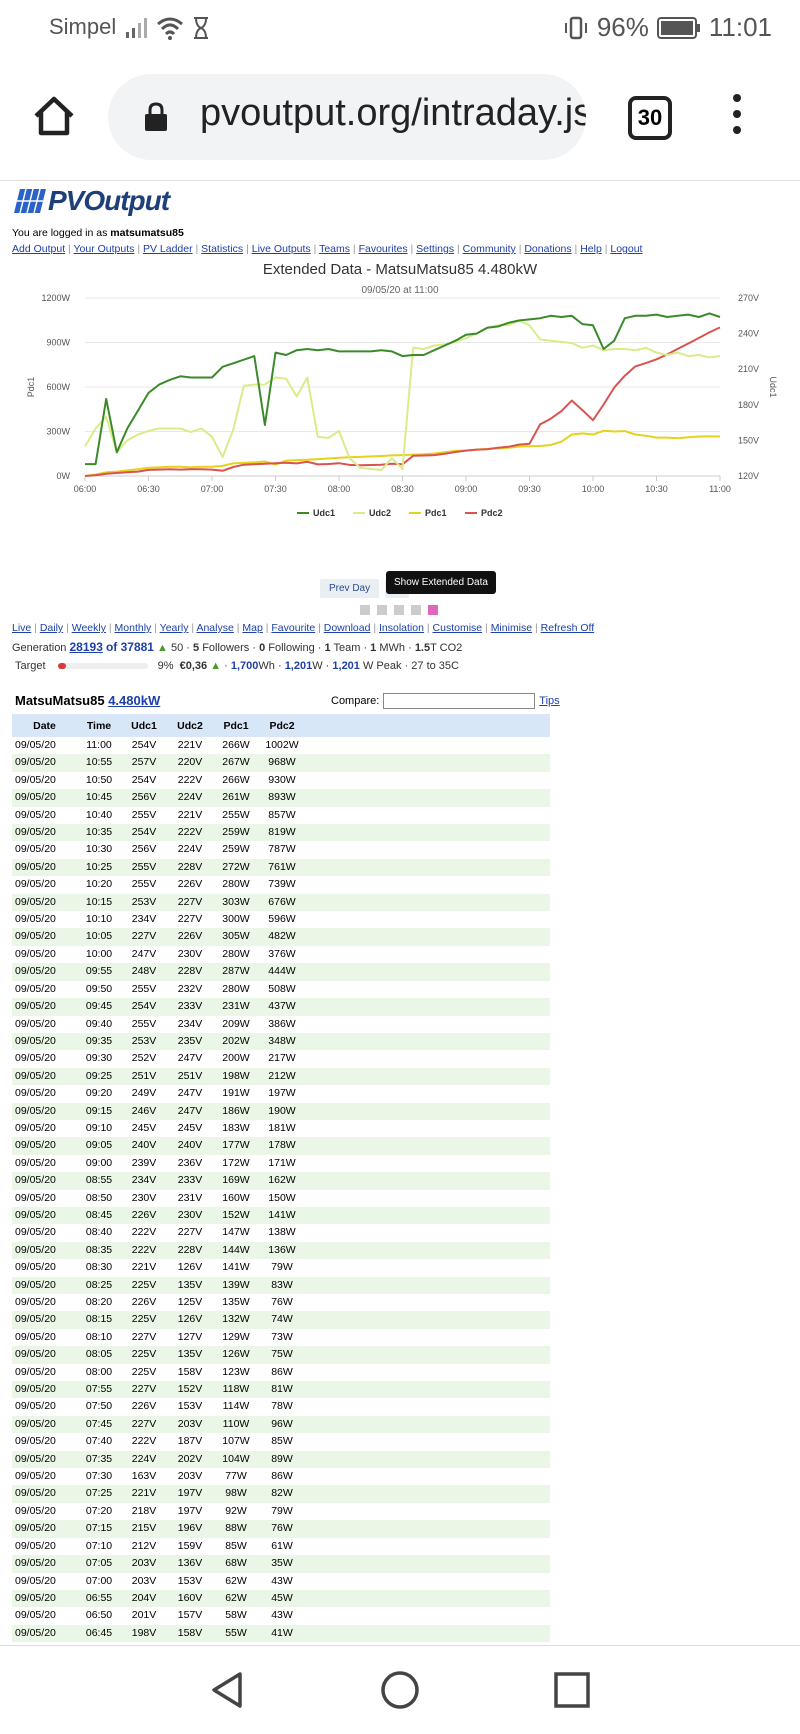  What do you see at coordinates (236, 1545) in the screenshot?
I see `cell-pdc1: 85W` at bounding box center [236, 1545].